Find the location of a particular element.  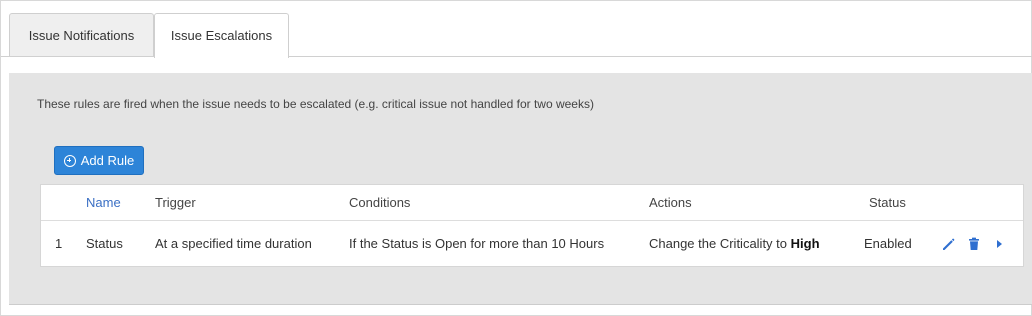

edit-icon is located at coordinates (949, 244).